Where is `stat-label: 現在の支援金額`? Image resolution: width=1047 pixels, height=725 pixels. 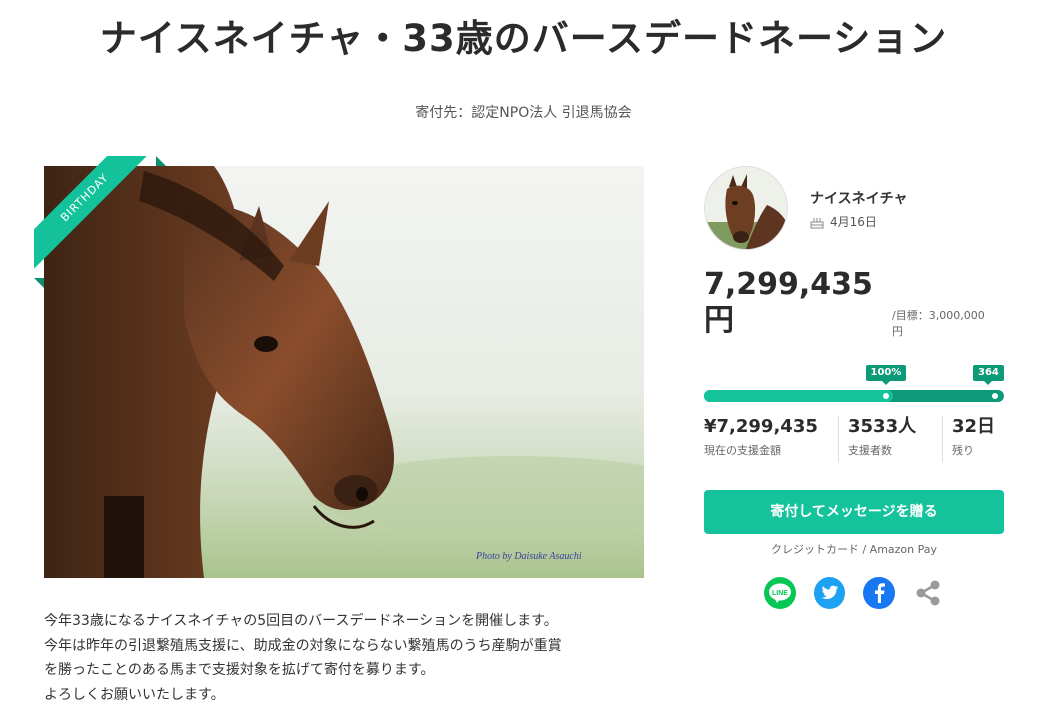 stat-label: 現在の支援金額 is located at coordinates (742, 450).